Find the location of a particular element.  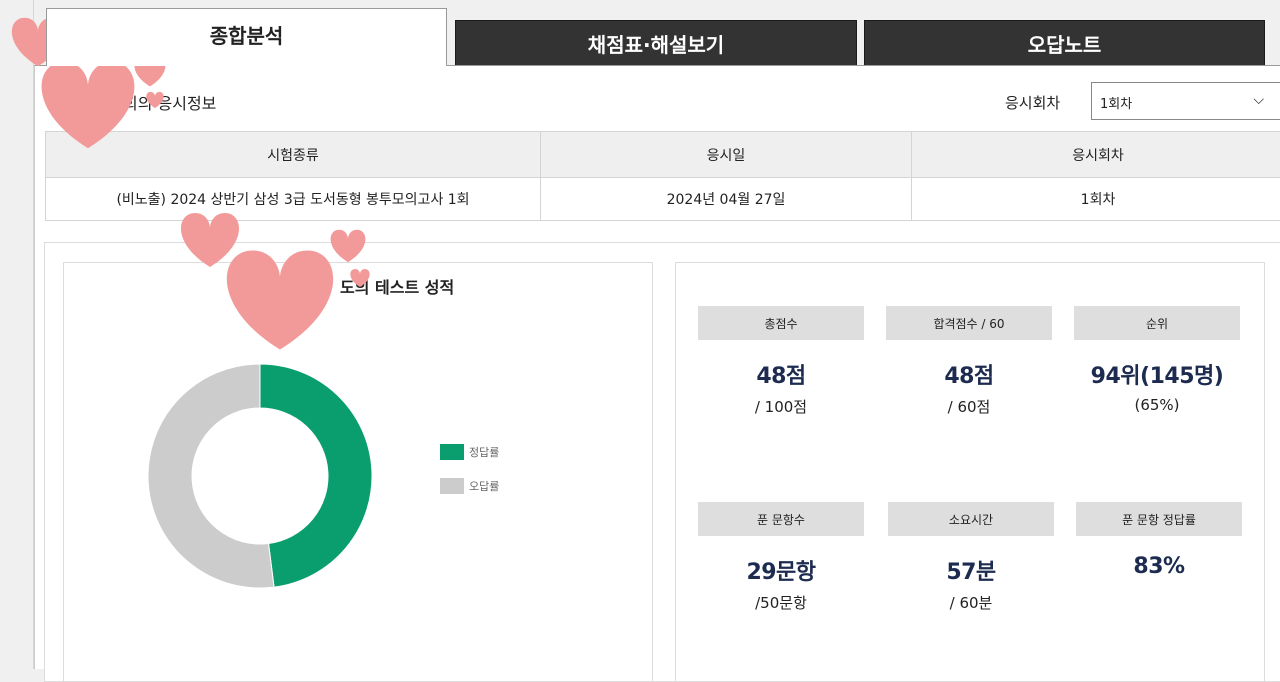

table-header-row: 시험종류 응시일 응시회차 is located at coordinates (663, 155).